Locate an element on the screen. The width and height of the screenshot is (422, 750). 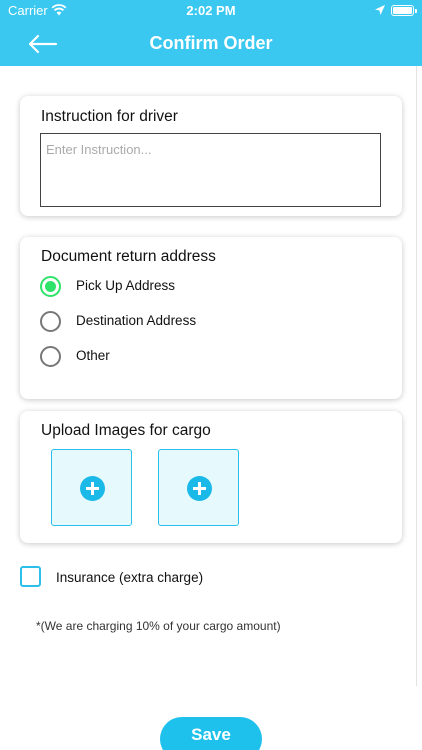
status-bar: Carrier 2:02 PM is located at coordinates (211, 11).